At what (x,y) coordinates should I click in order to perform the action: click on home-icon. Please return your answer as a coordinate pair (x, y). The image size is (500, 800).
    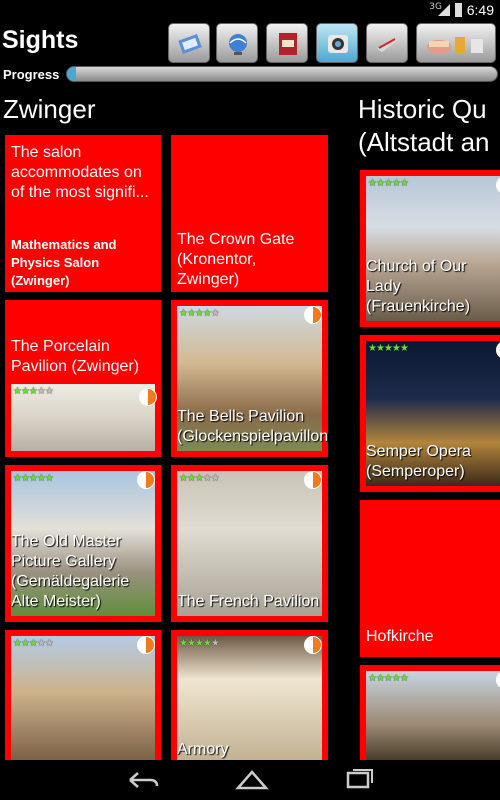
    Looking at the image, I should click on (252, 780).